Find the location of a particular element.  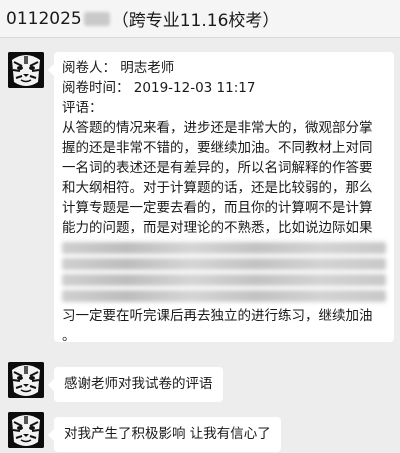

reviewer-name: 明志老师 is located at coordinates (147, 68).